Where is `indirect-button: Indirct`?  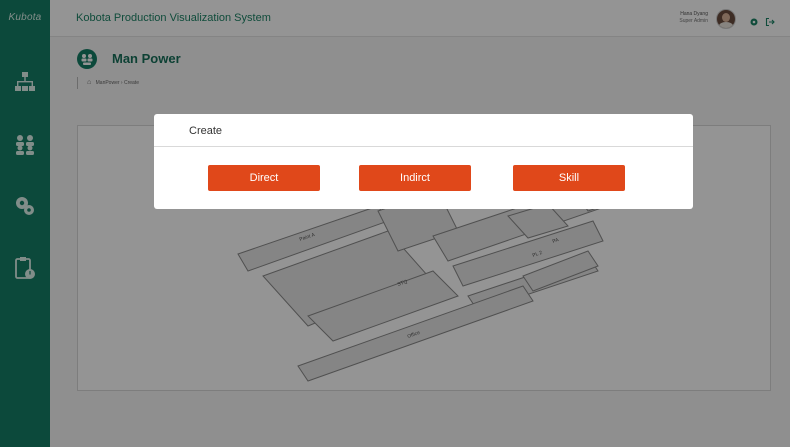 indirect-button: Indirct is located at coordinates (415, 178).